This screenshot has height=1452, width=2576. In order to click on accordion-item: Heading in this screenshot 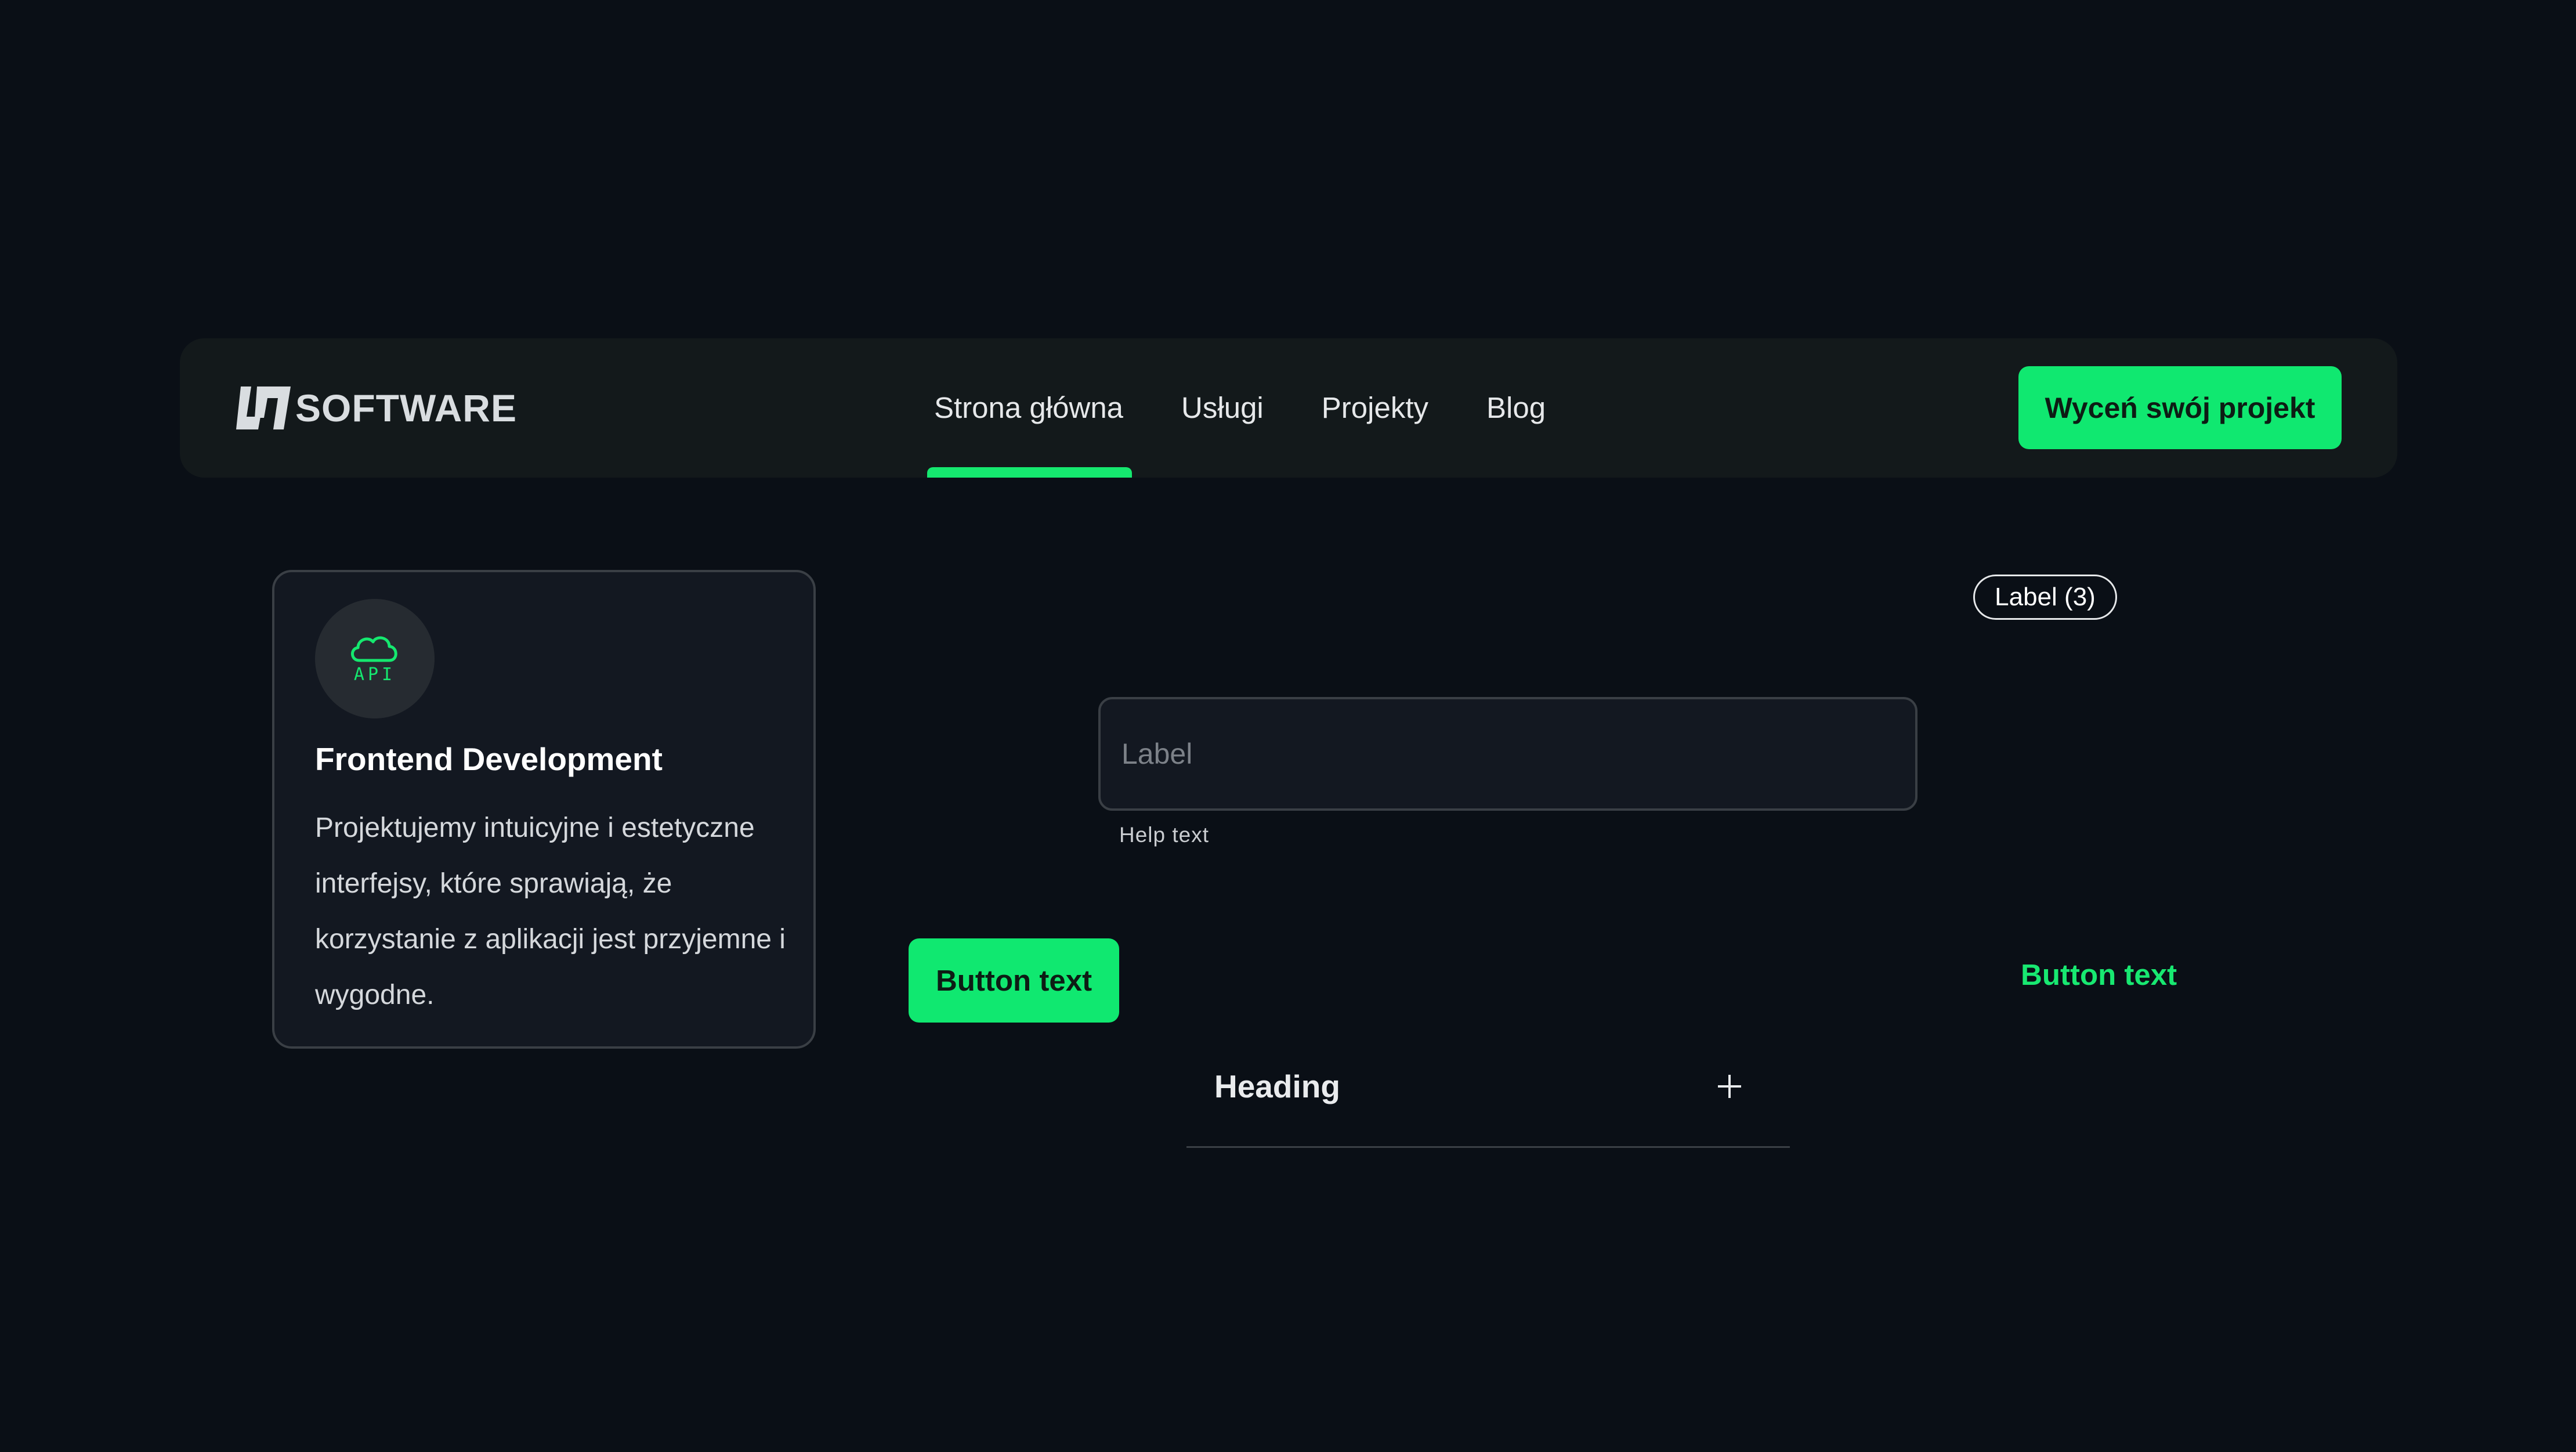, I will do `click(1488, 1093)`.